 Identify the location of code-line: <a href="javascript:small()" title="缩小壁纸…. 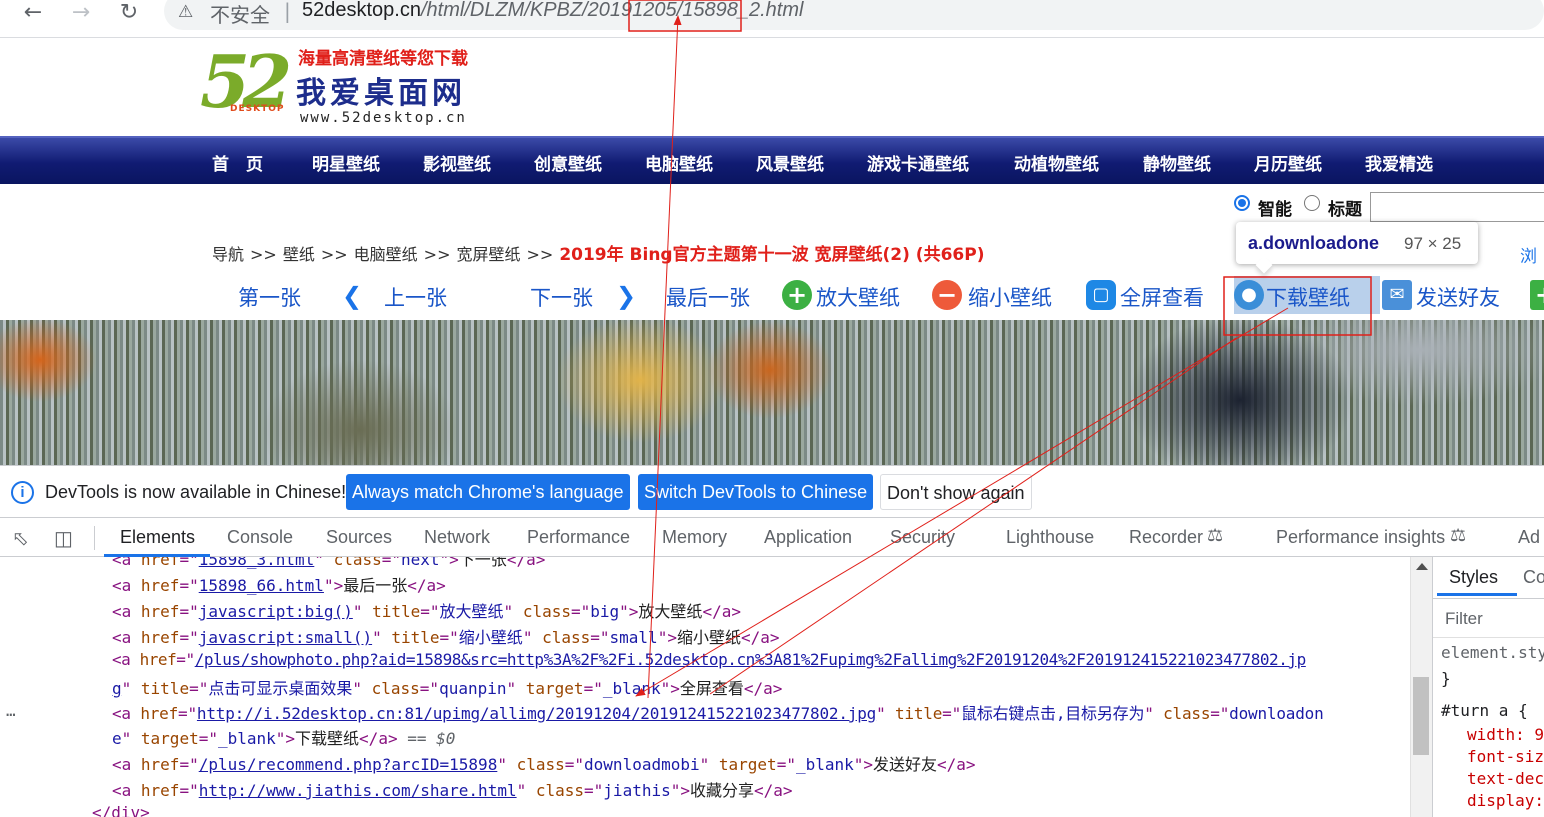
(705, 634).